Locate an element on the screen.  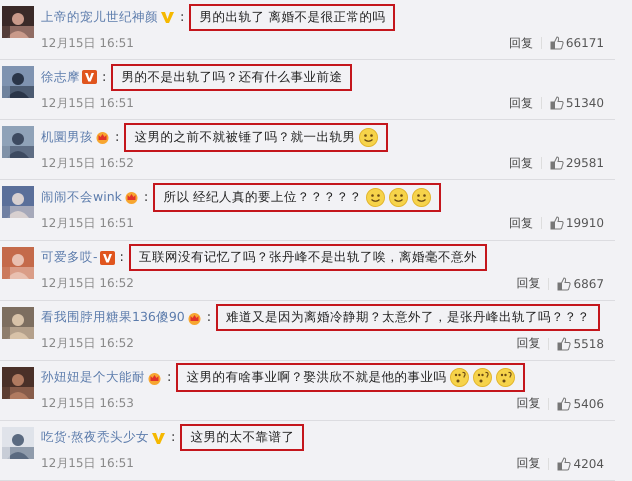
timestamp: 12月15日 16:53 is located at coordinates (87, 403).